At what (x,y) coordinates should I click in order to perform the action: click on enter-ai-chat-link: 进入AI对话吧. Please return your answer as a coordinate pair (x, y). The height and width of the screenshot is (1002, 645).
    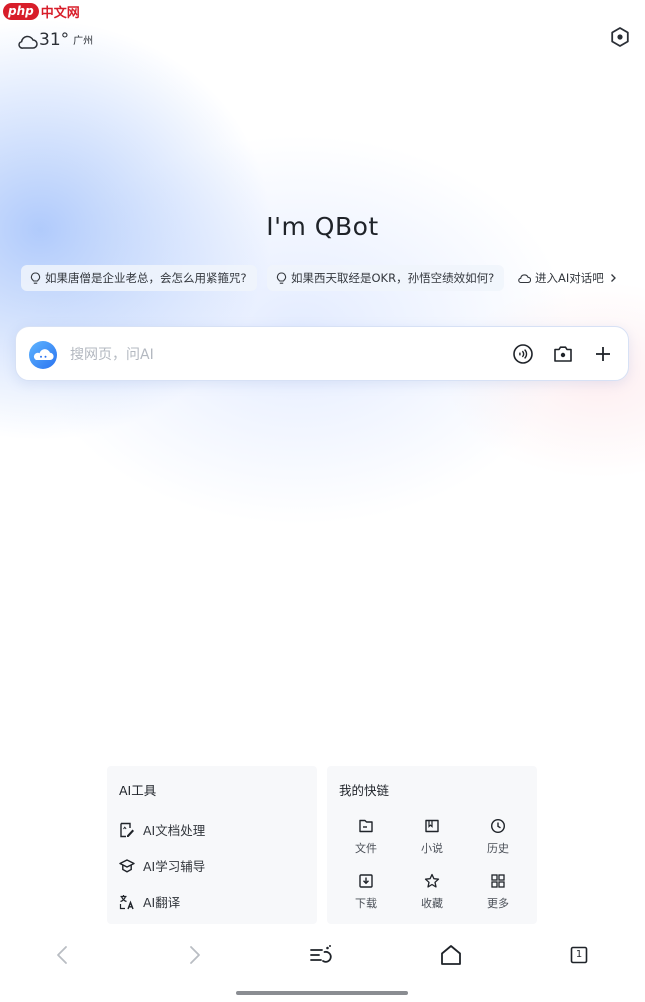
    Looking at the image, I should click on (568, 278).